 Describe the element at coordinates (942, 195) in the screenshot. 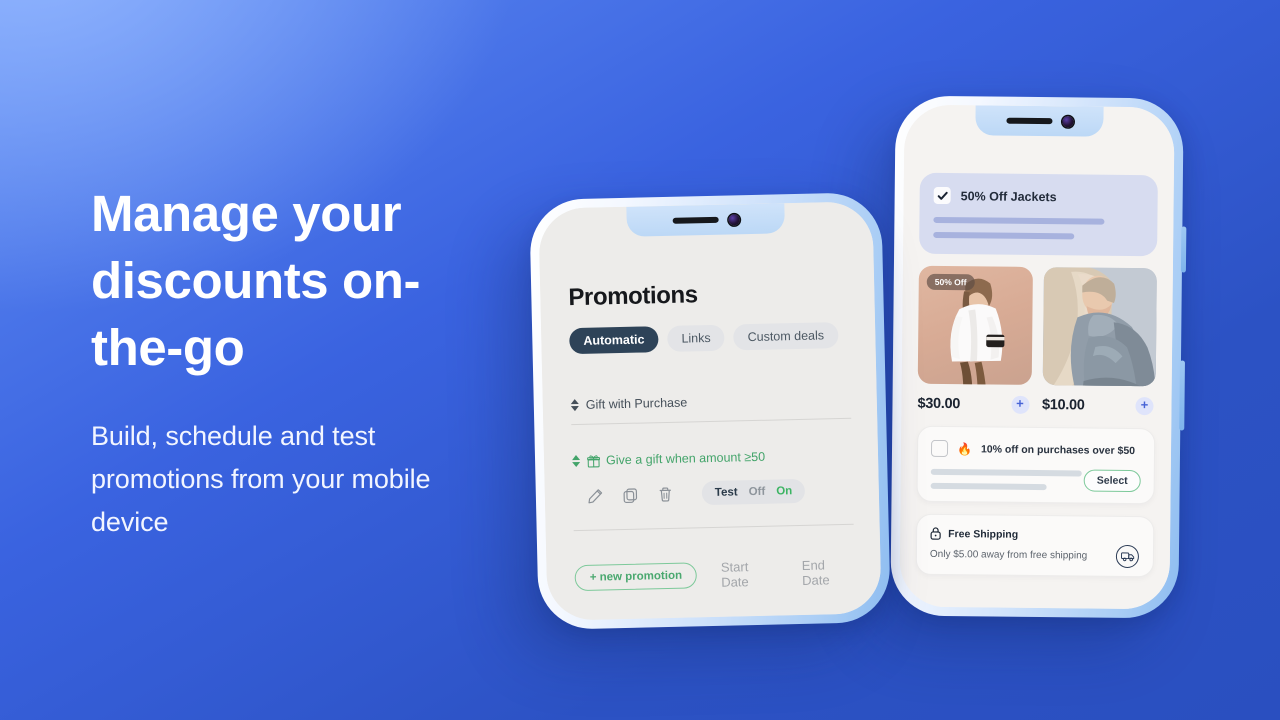

I see `jackets-checkbox` at that location.